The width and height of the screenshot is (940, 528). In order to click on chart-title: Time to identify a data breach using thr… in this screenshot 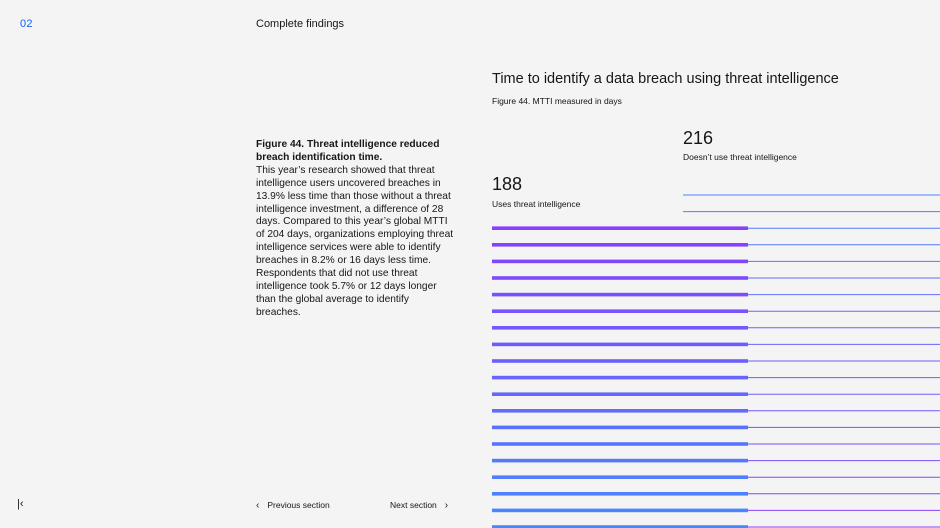, I will do `click(665, 79)`.